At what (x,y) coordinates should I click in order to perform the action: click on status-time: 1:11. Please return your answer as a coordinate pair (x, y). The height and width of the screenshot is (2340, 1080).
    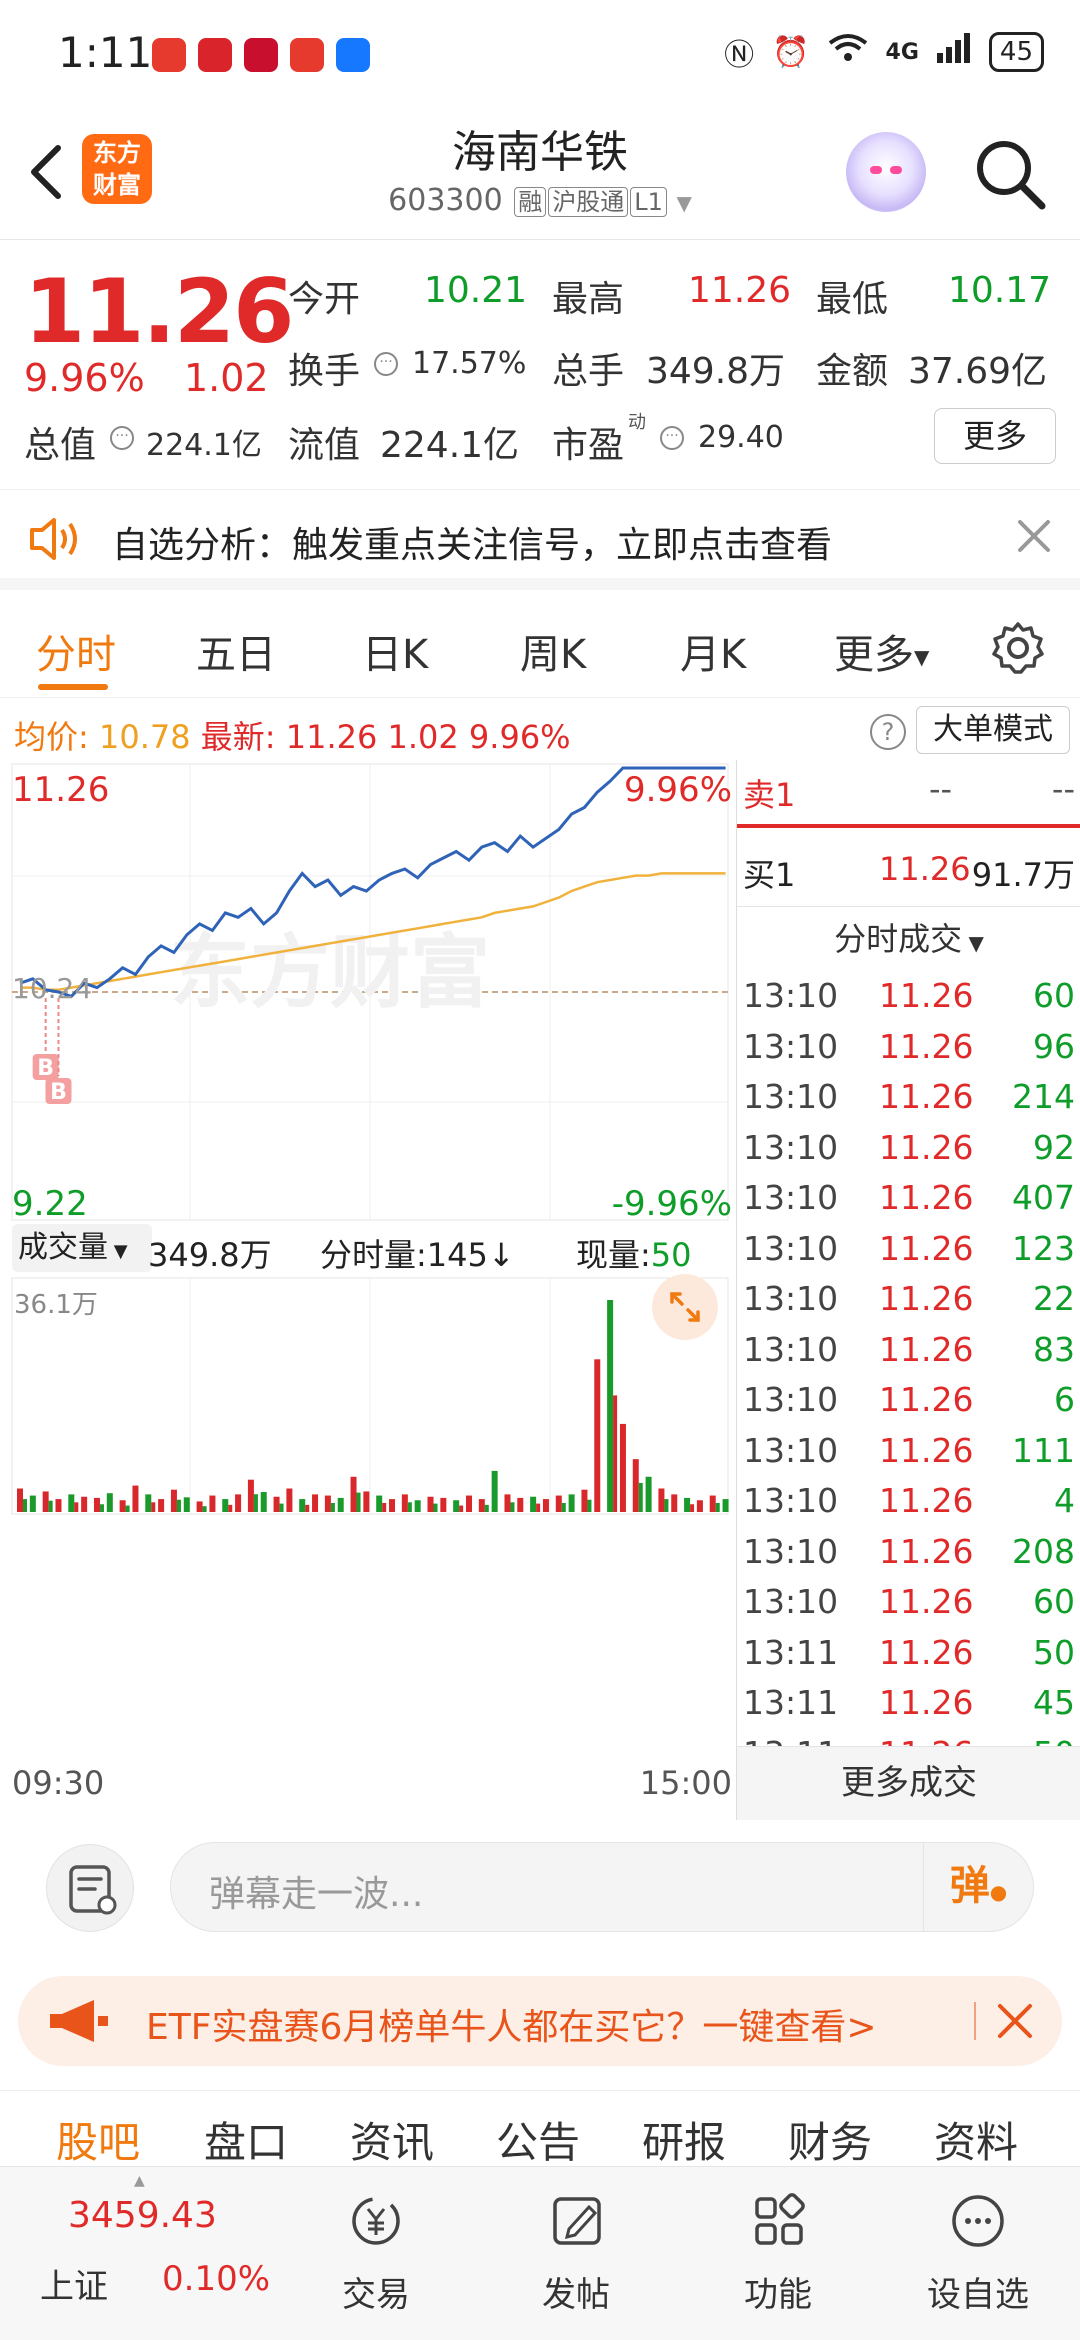
    Looking at the image, I should click on (105, 52).